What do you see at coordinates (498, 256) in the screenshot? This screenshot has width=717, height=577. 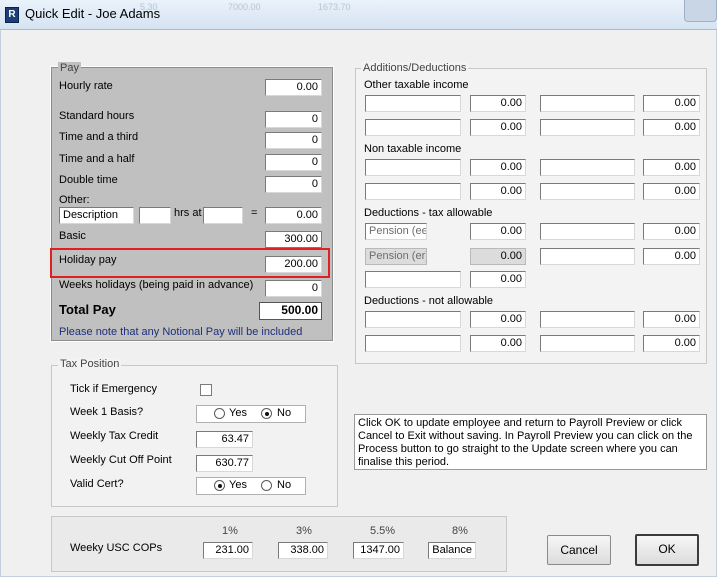 I see `pension-er-amount-field: 0.00` at bounding box center [498, 256].